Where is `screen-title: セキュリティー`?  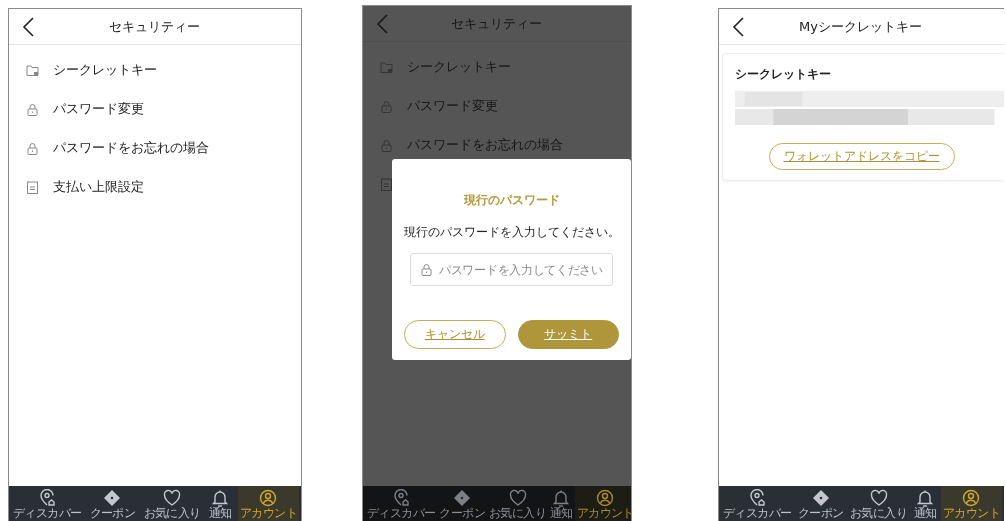 screen-title: セキュリティー is located at coordinates (154, 26).